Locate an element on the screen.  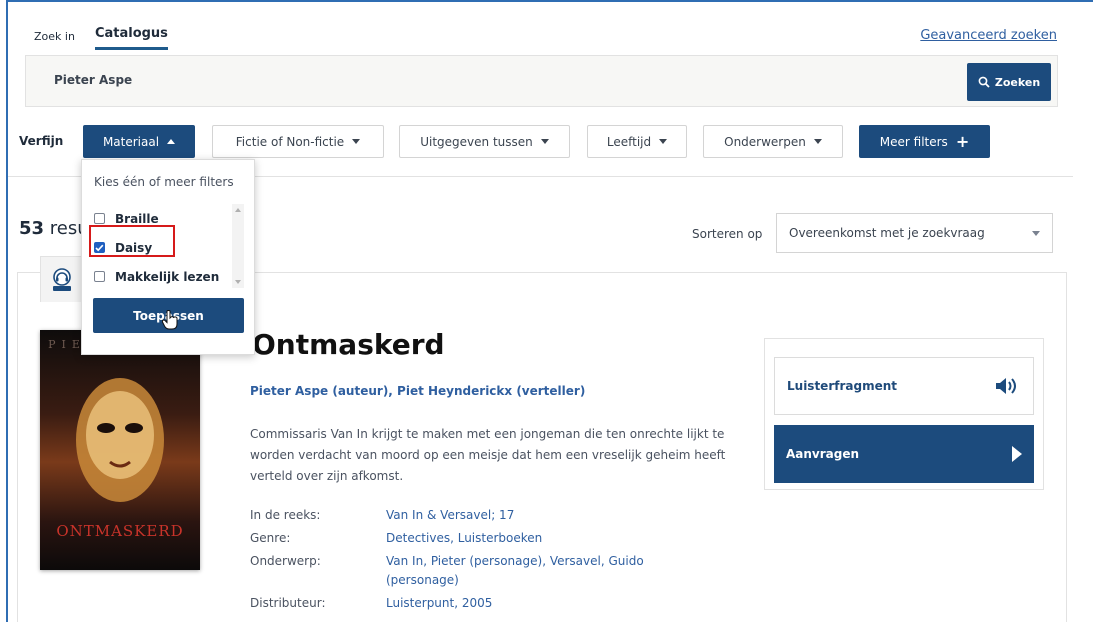
dropdown-scrollbar is located at coordinates (238, 246).